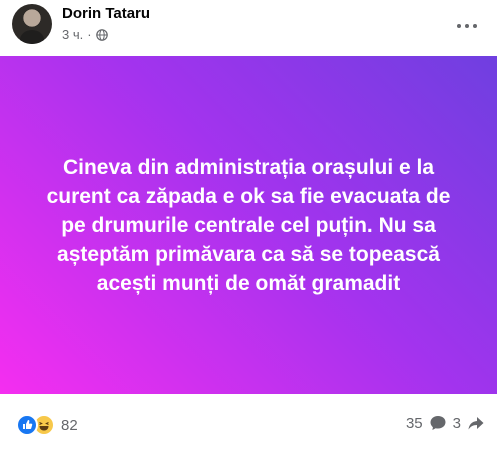 This screenshot has width=497, height=451. I want to click on comment-icon, so click(438, 423).